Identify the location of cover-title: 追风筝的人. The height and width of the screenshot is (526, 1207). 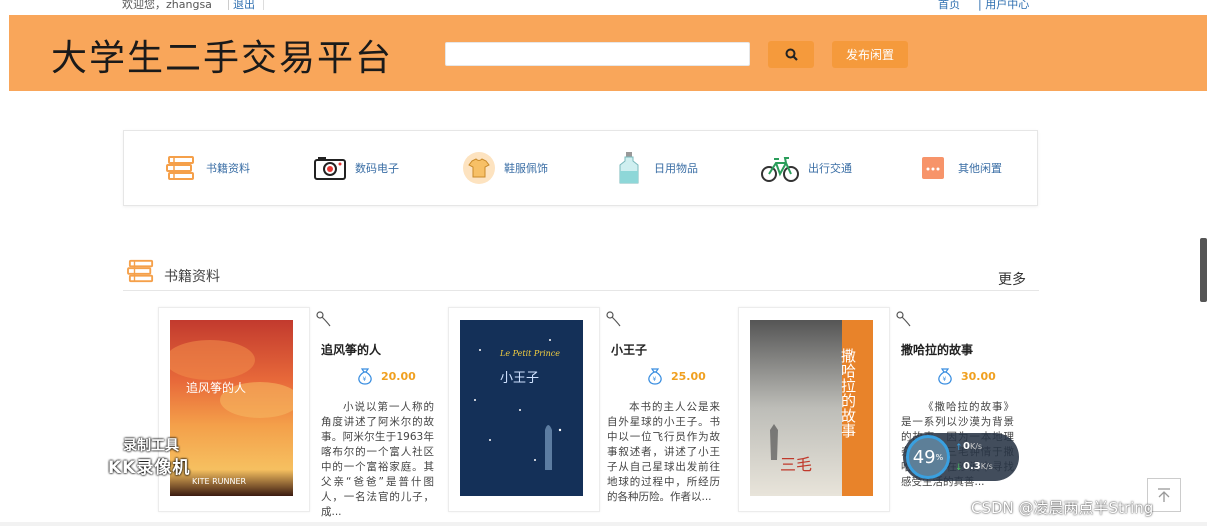
(216, 387).